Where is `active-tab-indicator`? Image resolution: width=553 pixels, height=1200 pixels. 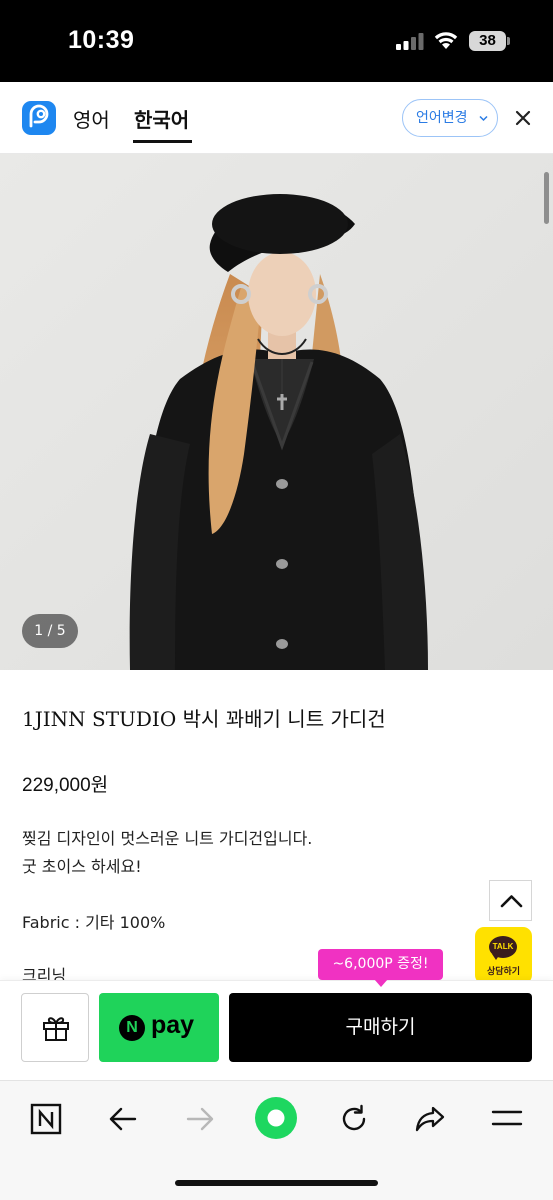 active-tab-indicator is located at coordinates (162, 141).